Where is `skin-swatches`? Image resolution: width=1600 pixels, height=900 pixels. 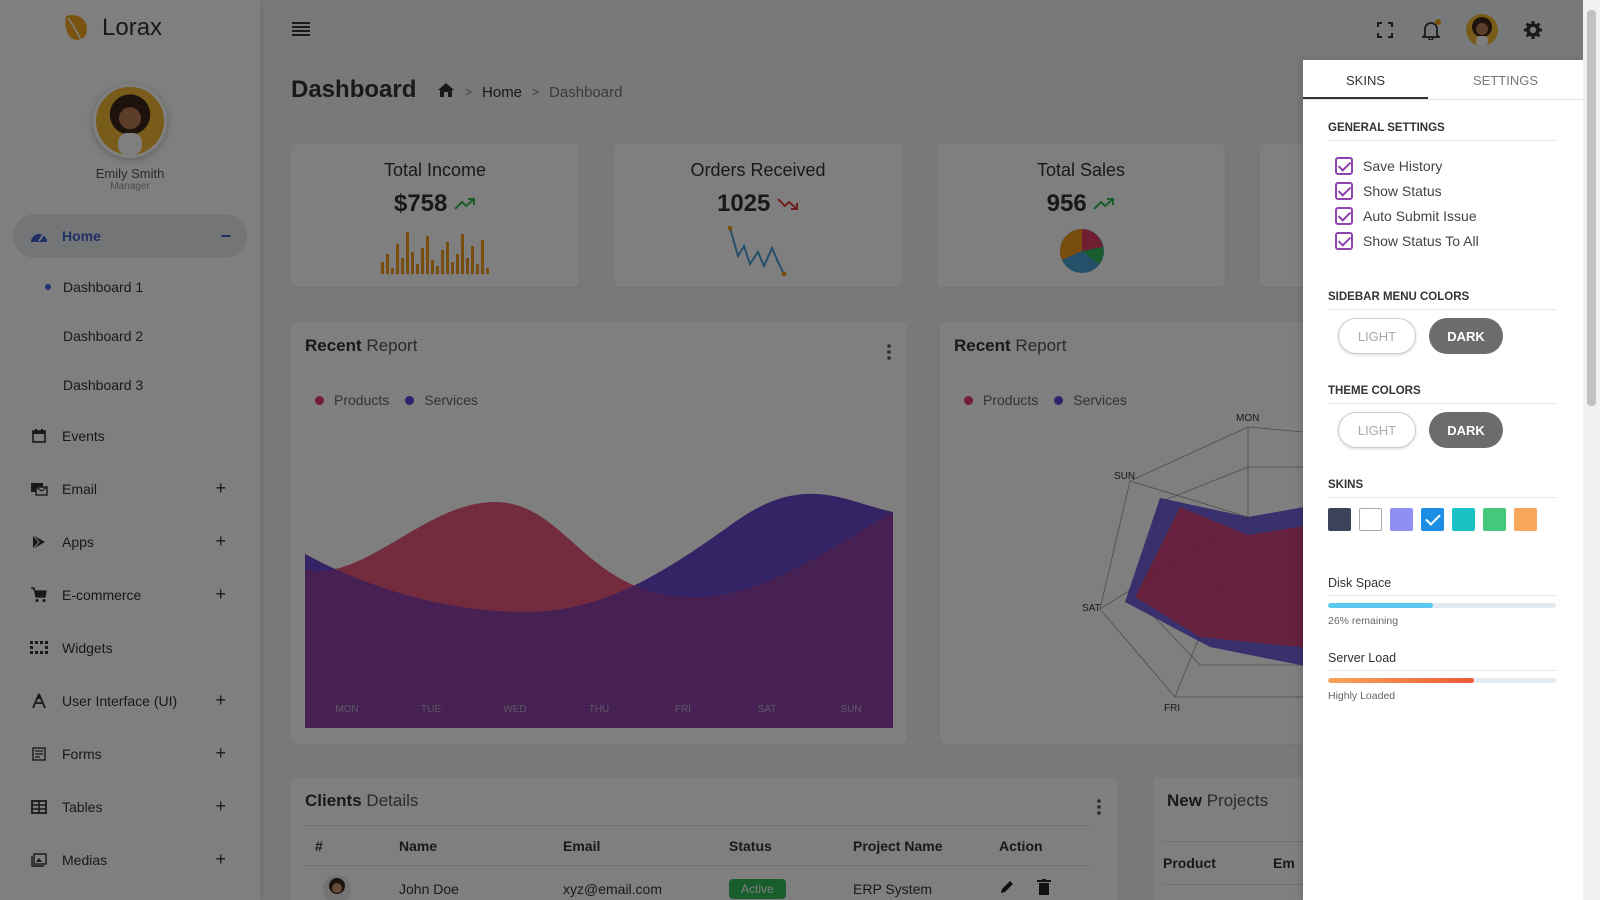
skin-swatches is located at coordinates (1432, 519).